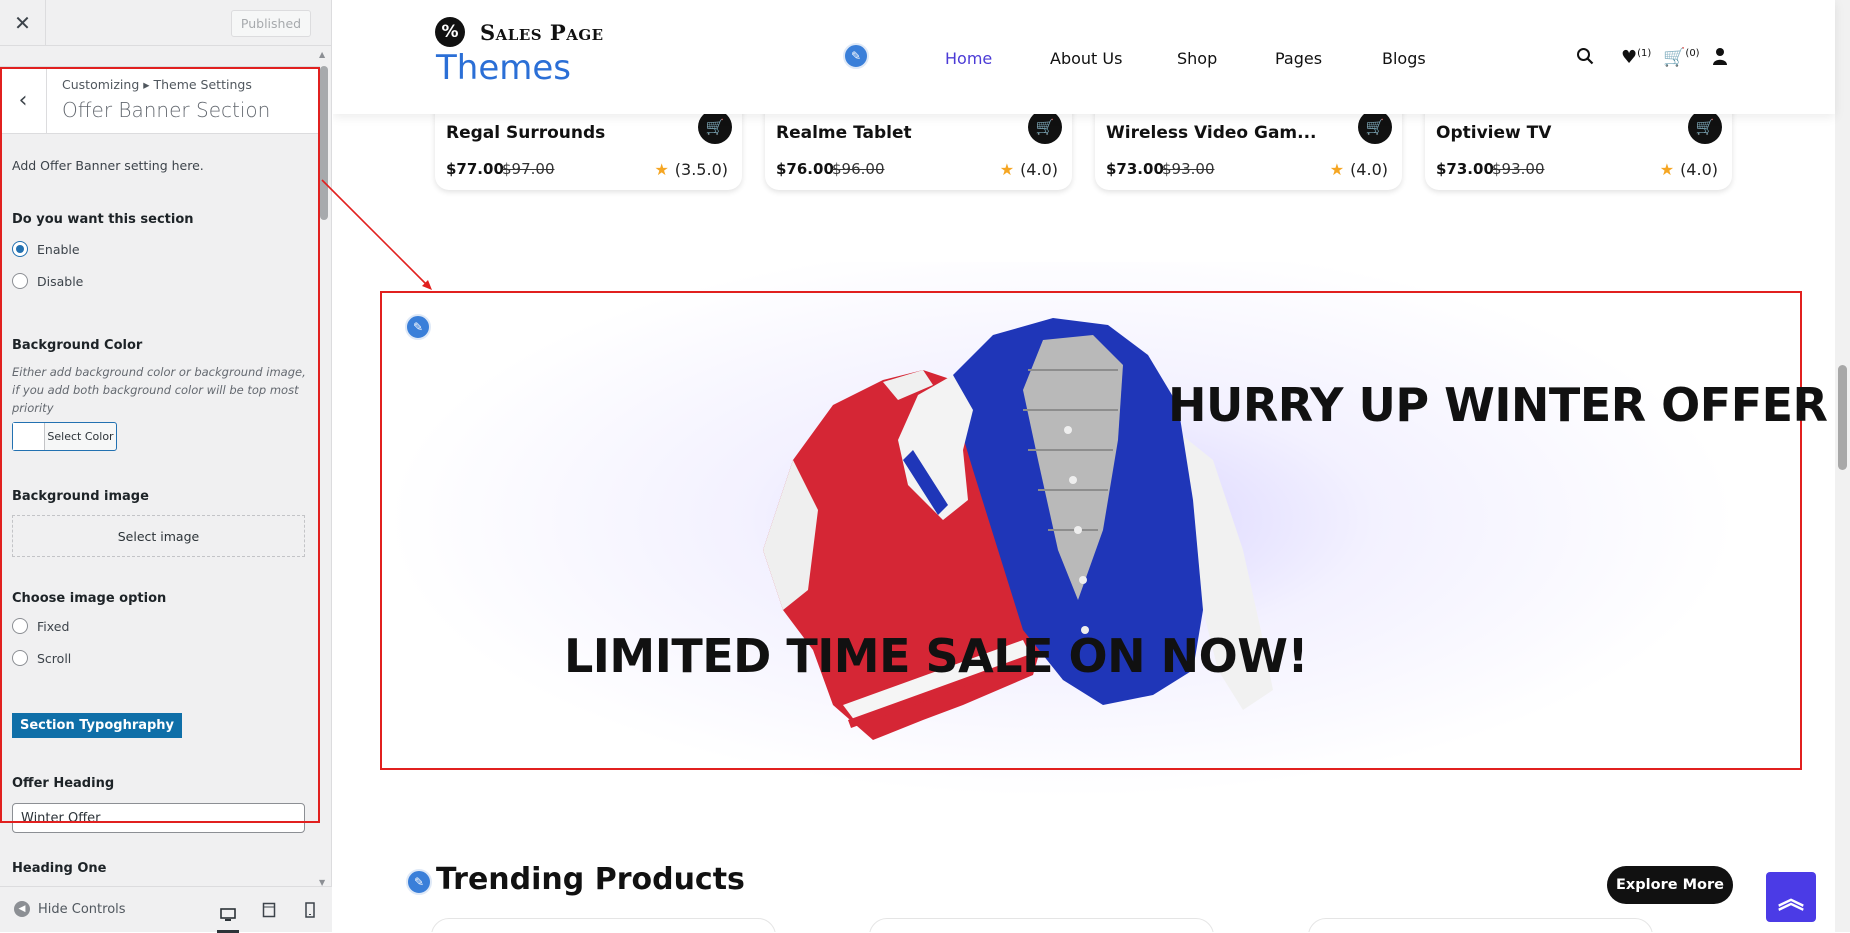 This screenshot has width=1850, height=933. Describe the element at coordinates (1791, 897) in the screenshot. I see `scroll-to-top-icon: ︽` at that location.